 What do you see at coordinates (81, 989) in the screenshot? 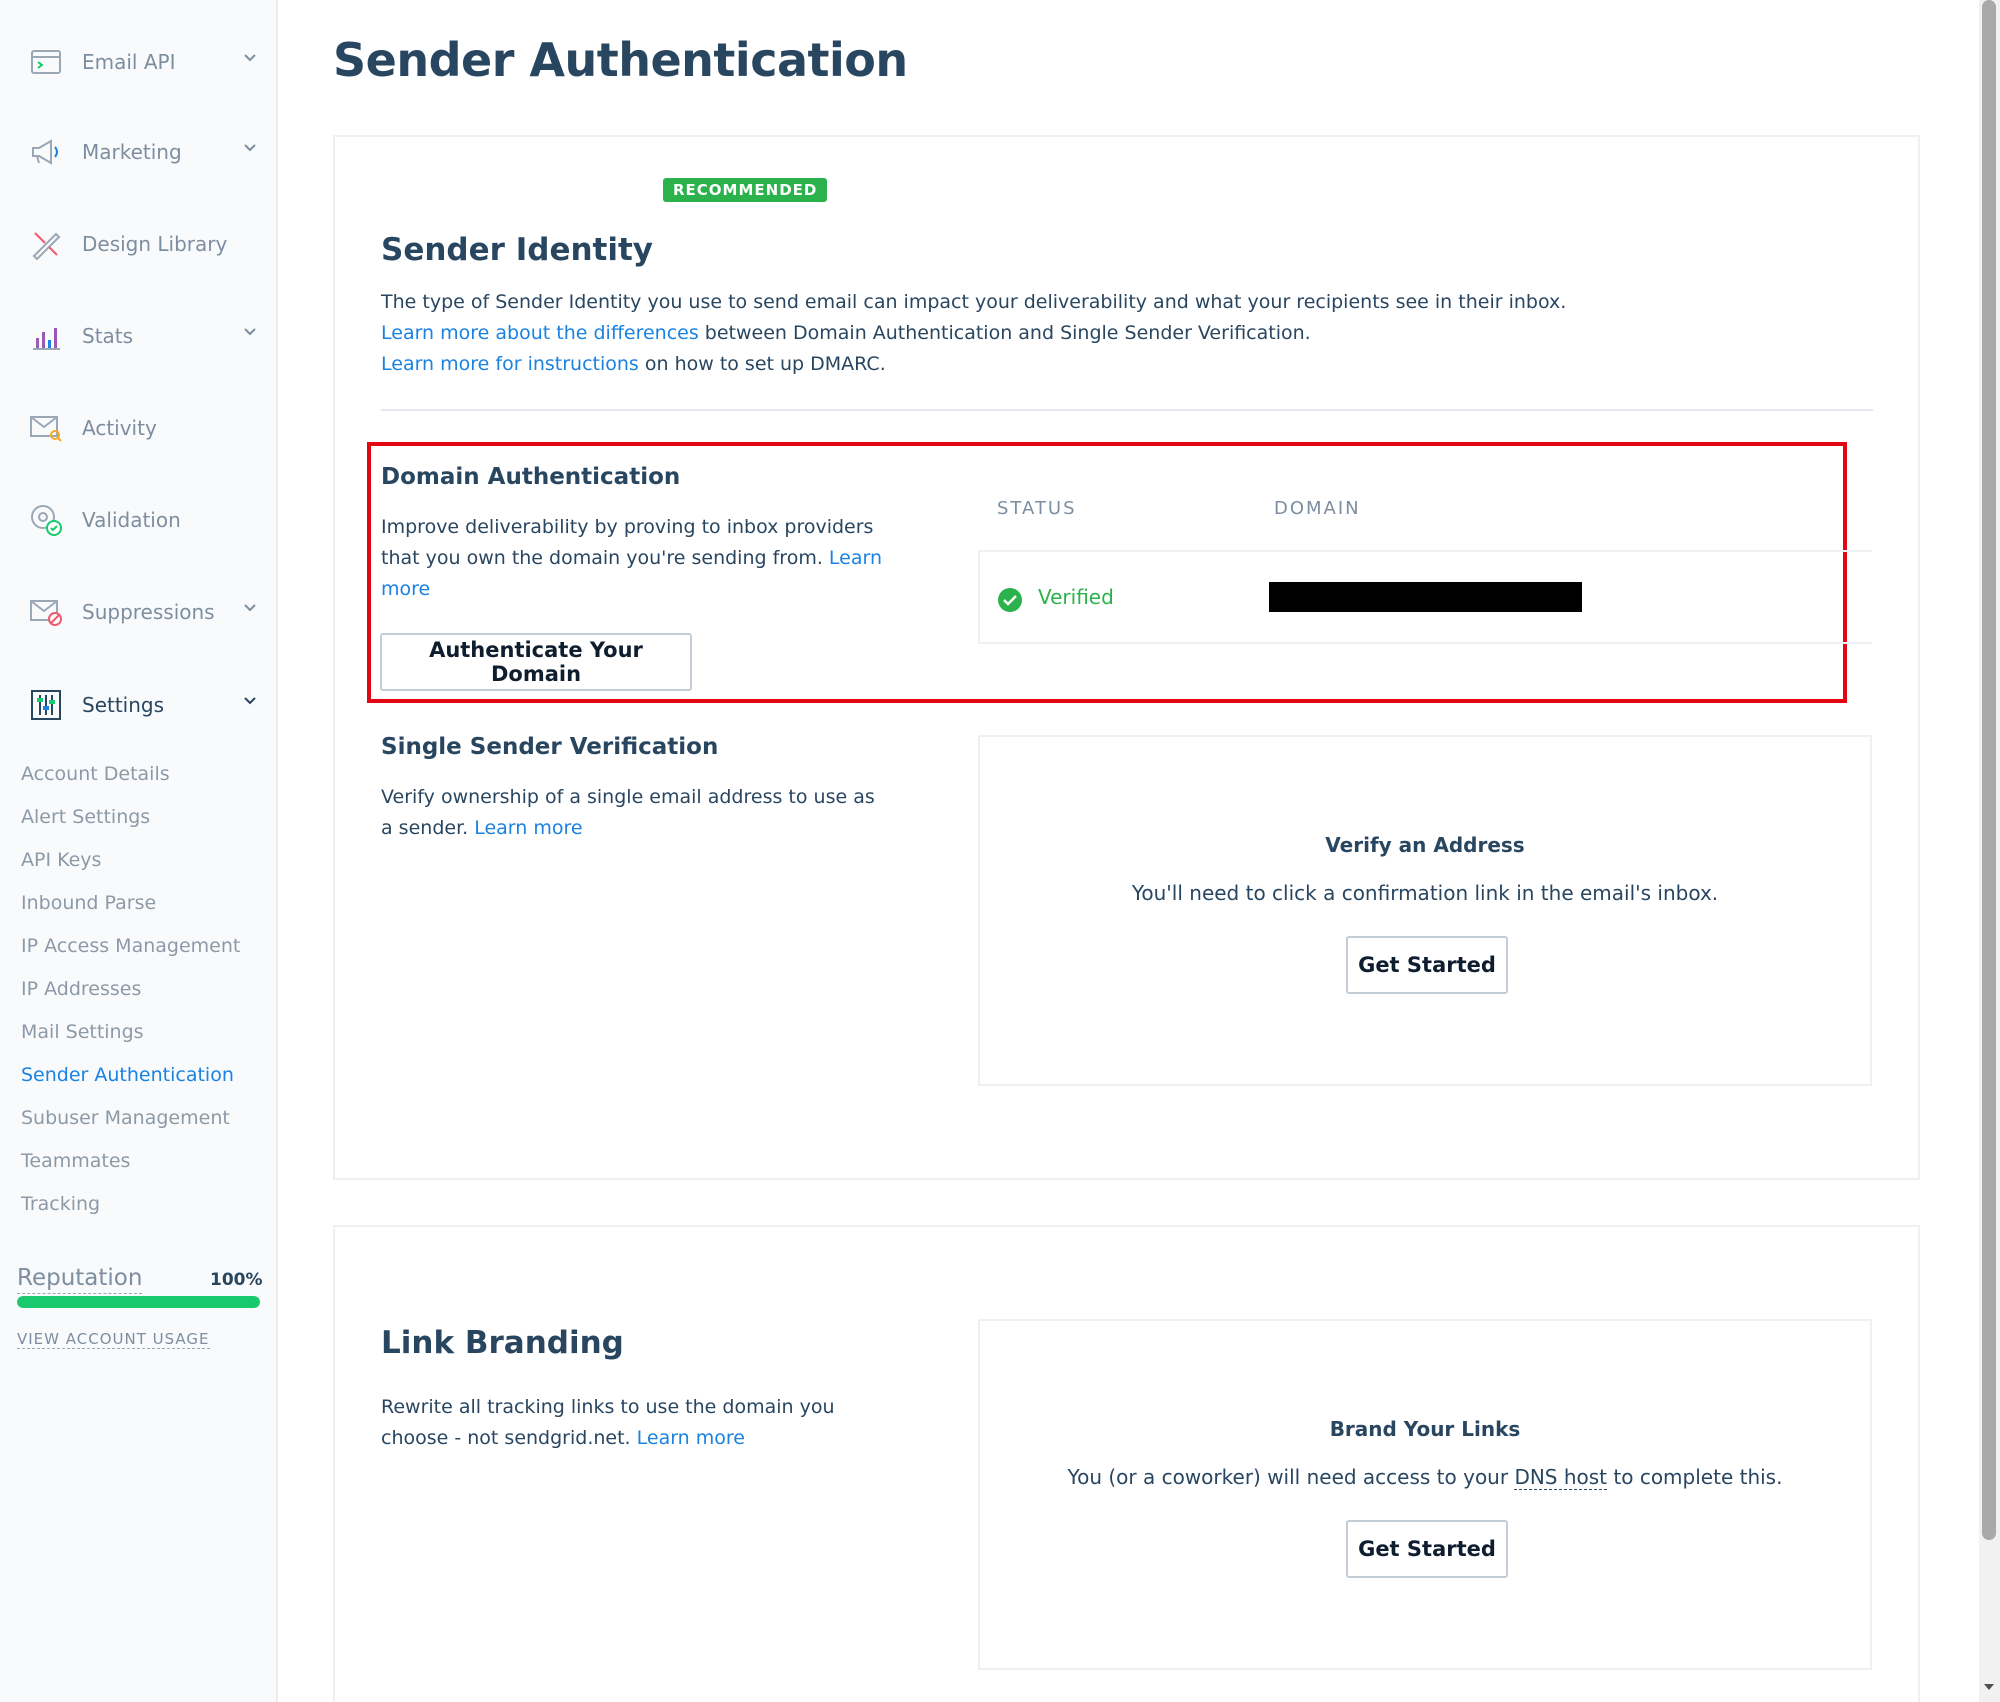
I see `settings-item-ip-addresses: IP Addresses` at bounding box center [81, 989].